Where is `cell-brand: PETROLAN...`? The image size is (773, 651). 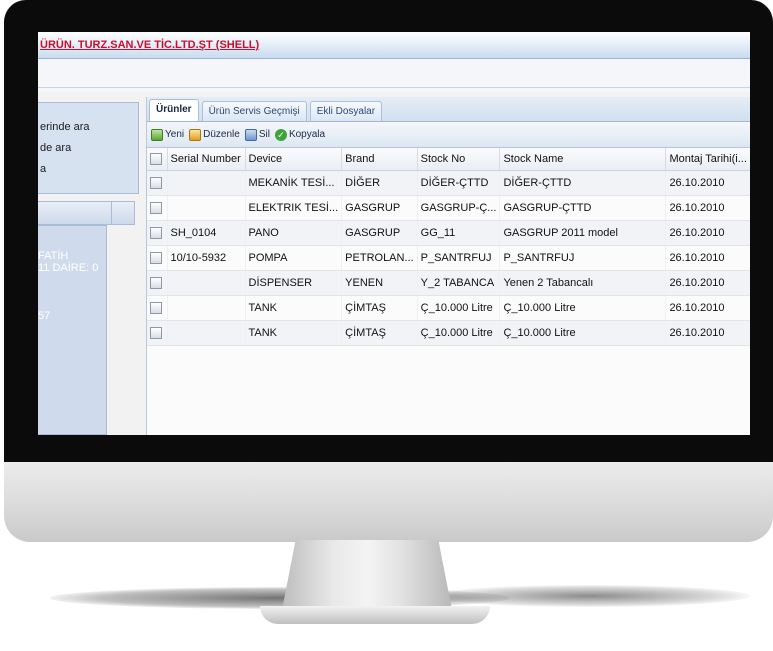
cell-brand: PETROLAN... is located at coordinates (379, 258).